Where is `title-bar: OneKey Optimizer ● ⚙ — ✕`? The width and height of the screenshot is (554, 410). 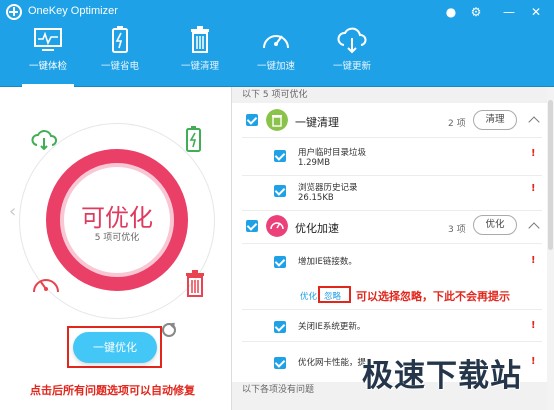 title-bar: OneKey Optimizer ● ⚙ — ✕ is located at coordinates (277, 12).